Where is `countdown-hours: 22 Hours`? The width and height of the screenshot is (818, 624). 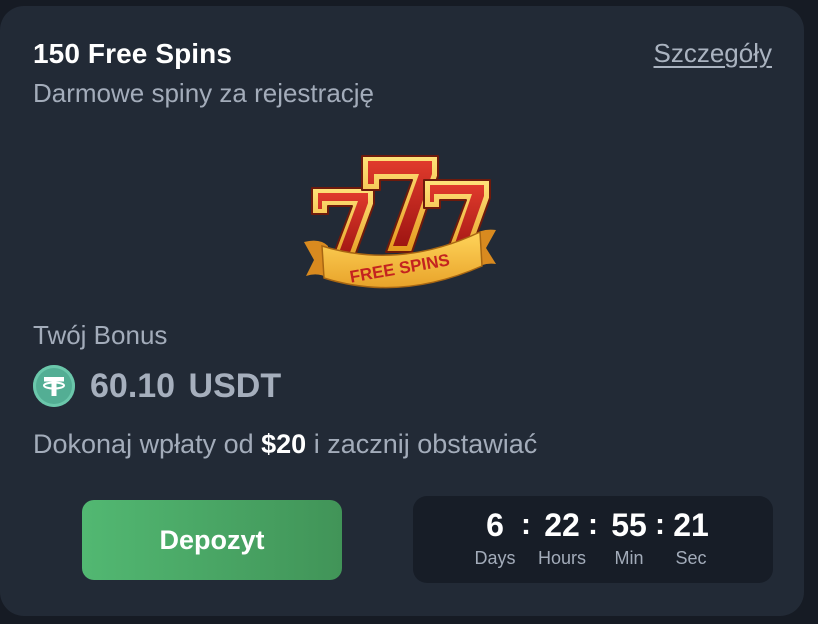 countdown-hours: 22 Hours is located at coordinates (562, 537).